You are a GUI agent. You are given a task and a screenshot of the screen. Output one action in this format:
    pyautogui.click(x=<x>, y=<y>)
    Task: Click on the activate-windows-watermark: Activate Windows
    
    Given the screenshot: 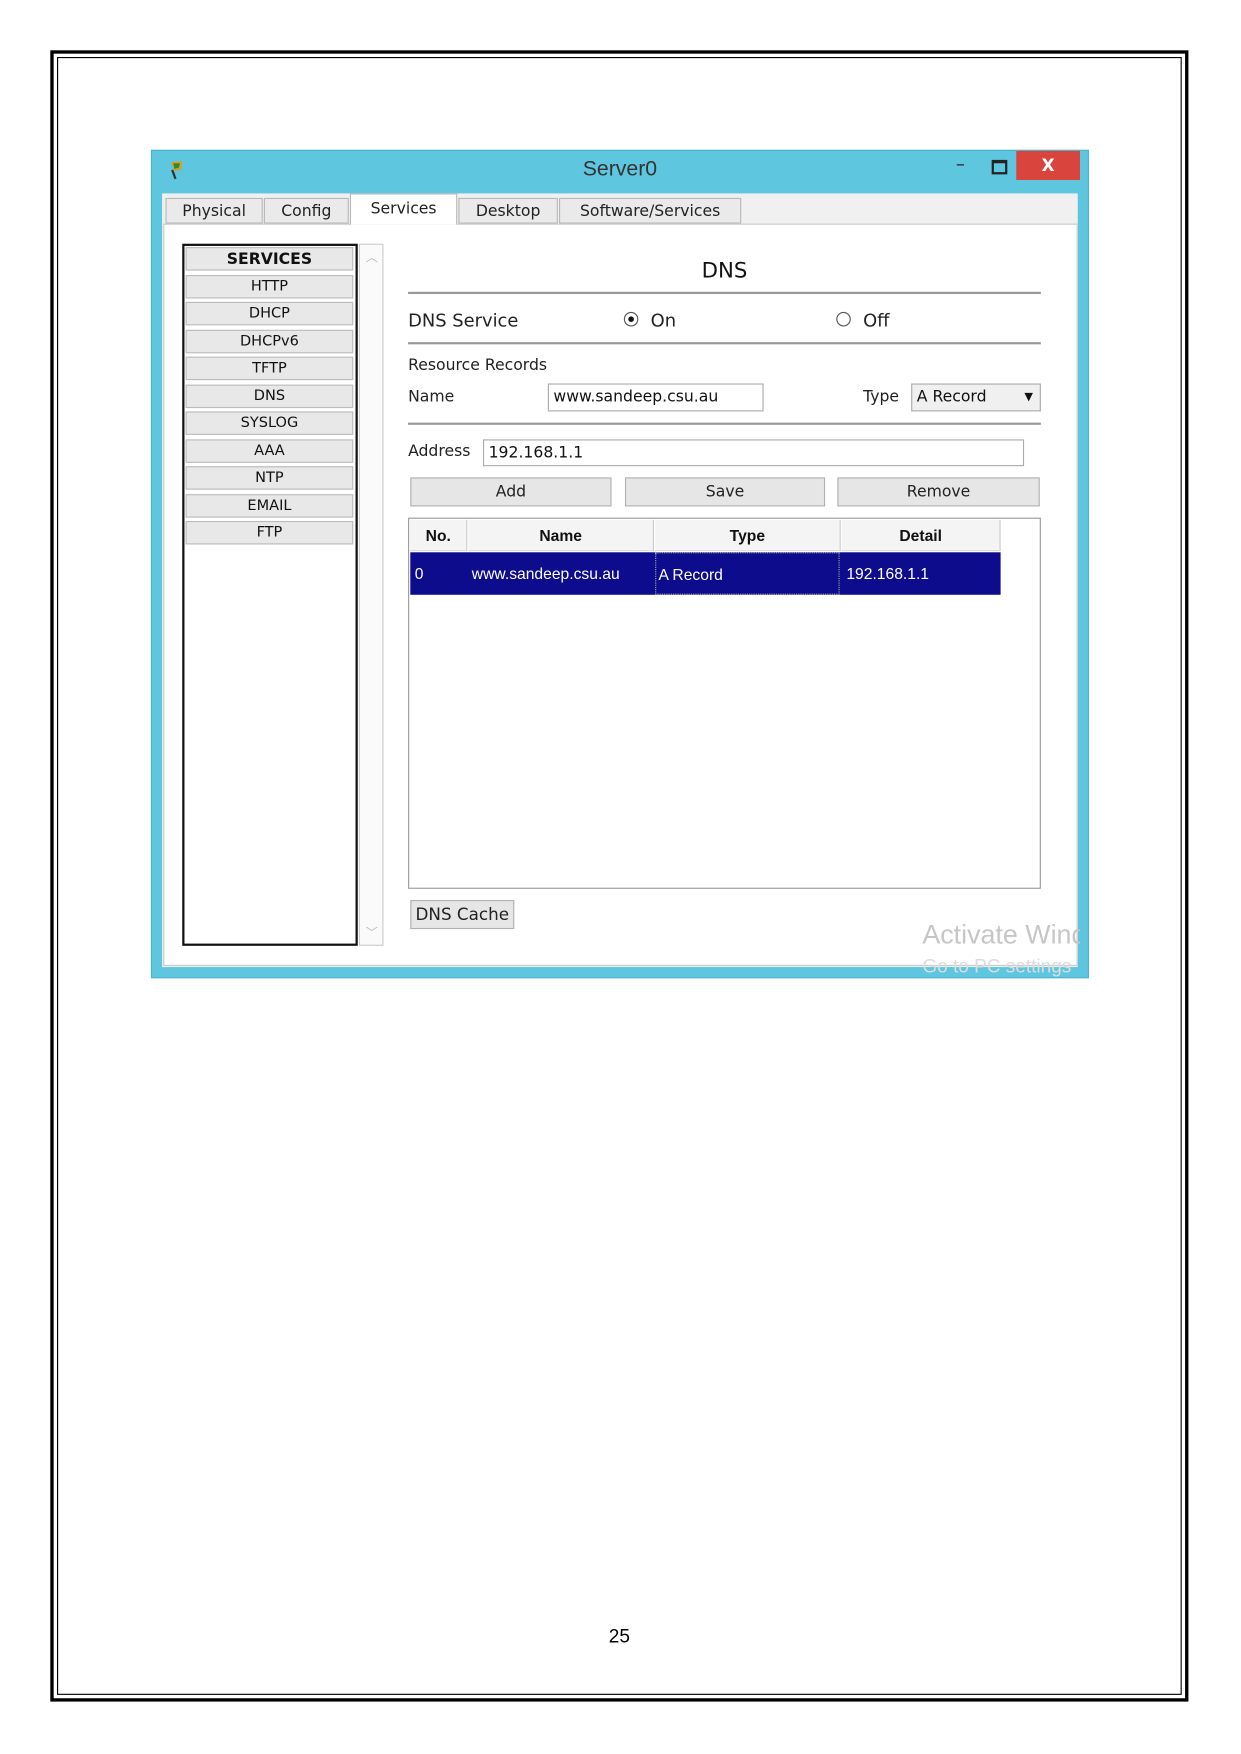 What is the action you would take?
    pyautogui.click(x=1001, y=935)
    